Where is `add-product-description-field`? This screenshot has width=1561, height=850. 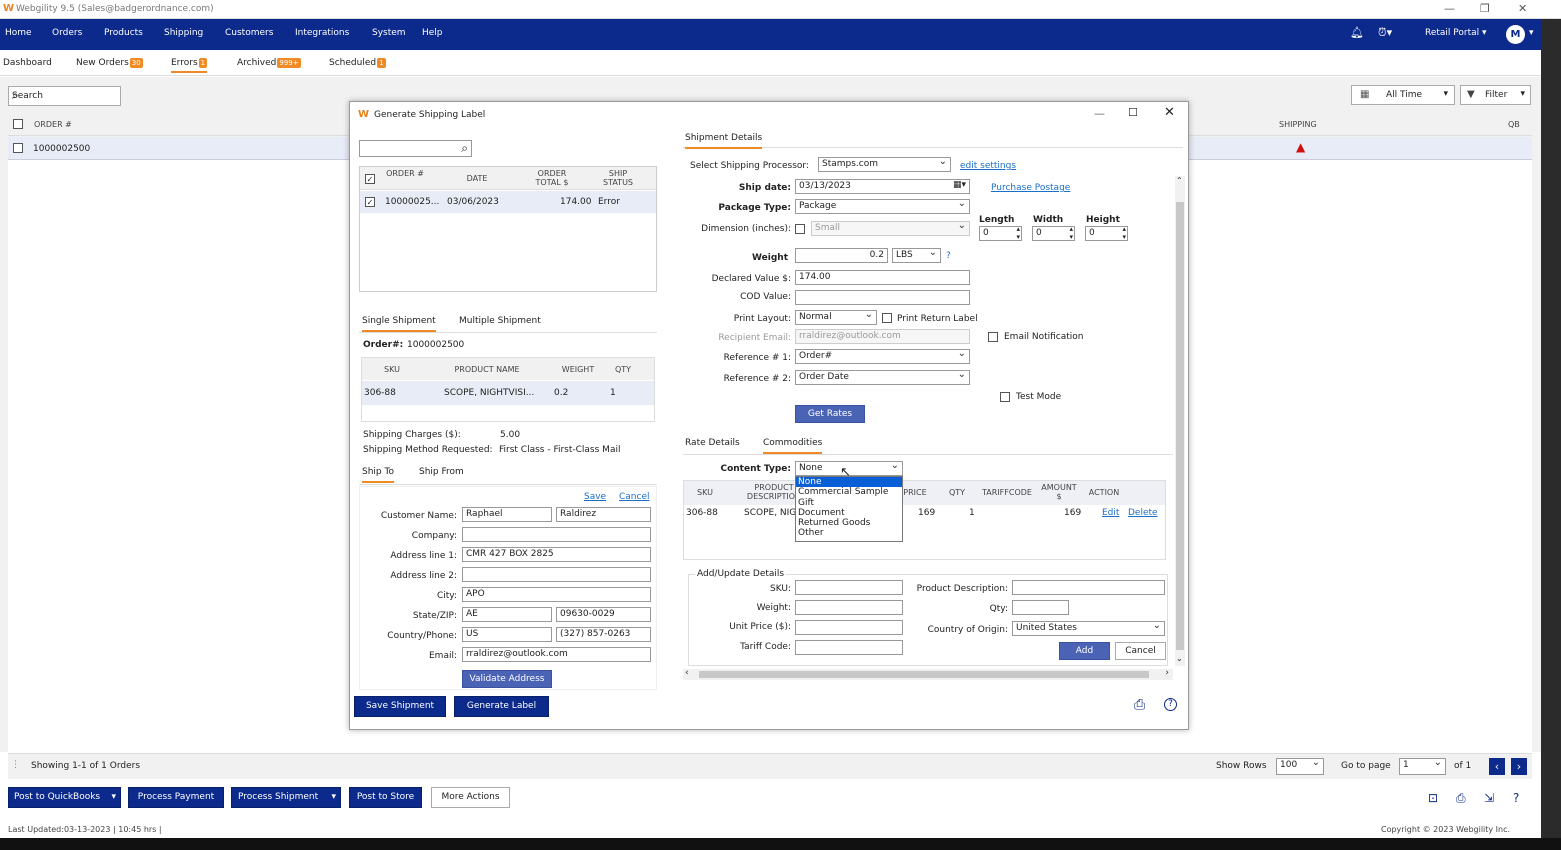
add-product-description-field is located at coordinates (1088, 587).